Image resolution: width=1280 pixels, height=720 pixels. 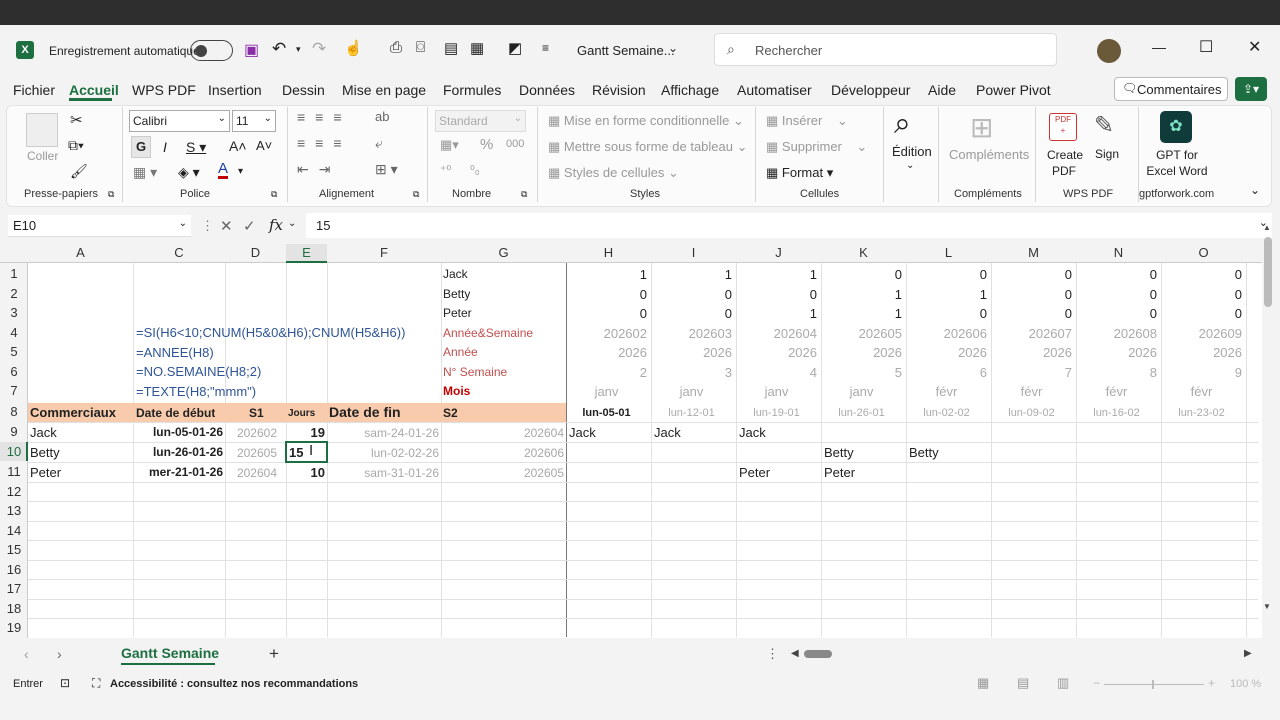 What do you see at coordinates (946, 294) in the screenshot?
I see `cell-l2: 1` at bounding box center [946, 294].